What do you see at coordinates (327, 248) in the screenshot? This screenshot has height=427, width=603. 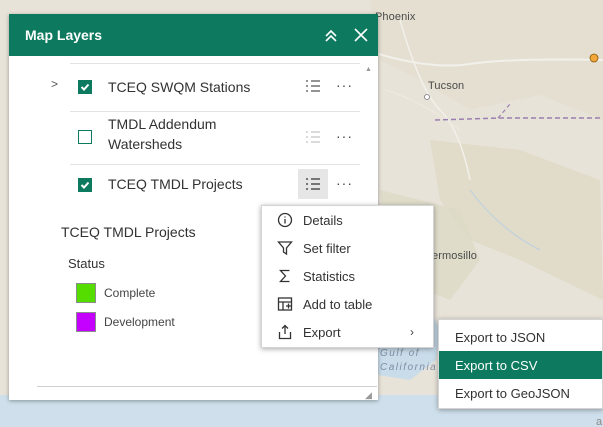 I see `menu-label: Set filter` at bounding box center [327, 248].